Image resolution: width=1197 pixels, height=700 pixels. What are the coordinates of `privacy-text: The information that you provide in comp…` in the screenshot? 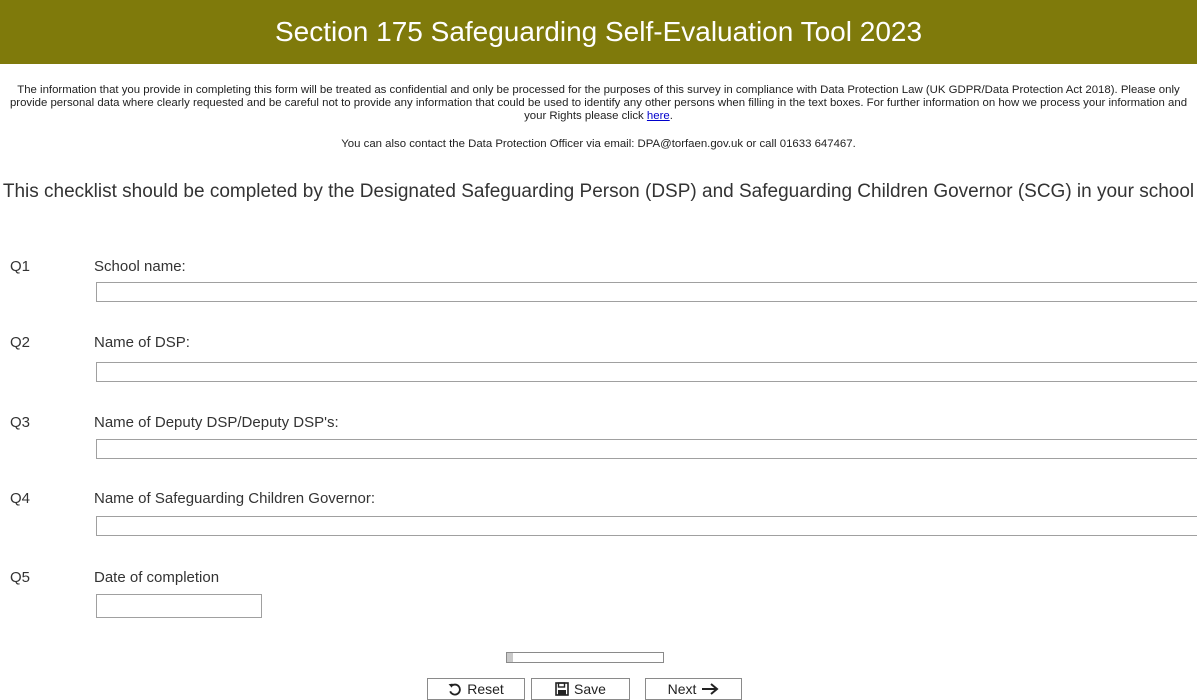 It's located at (598, 103).